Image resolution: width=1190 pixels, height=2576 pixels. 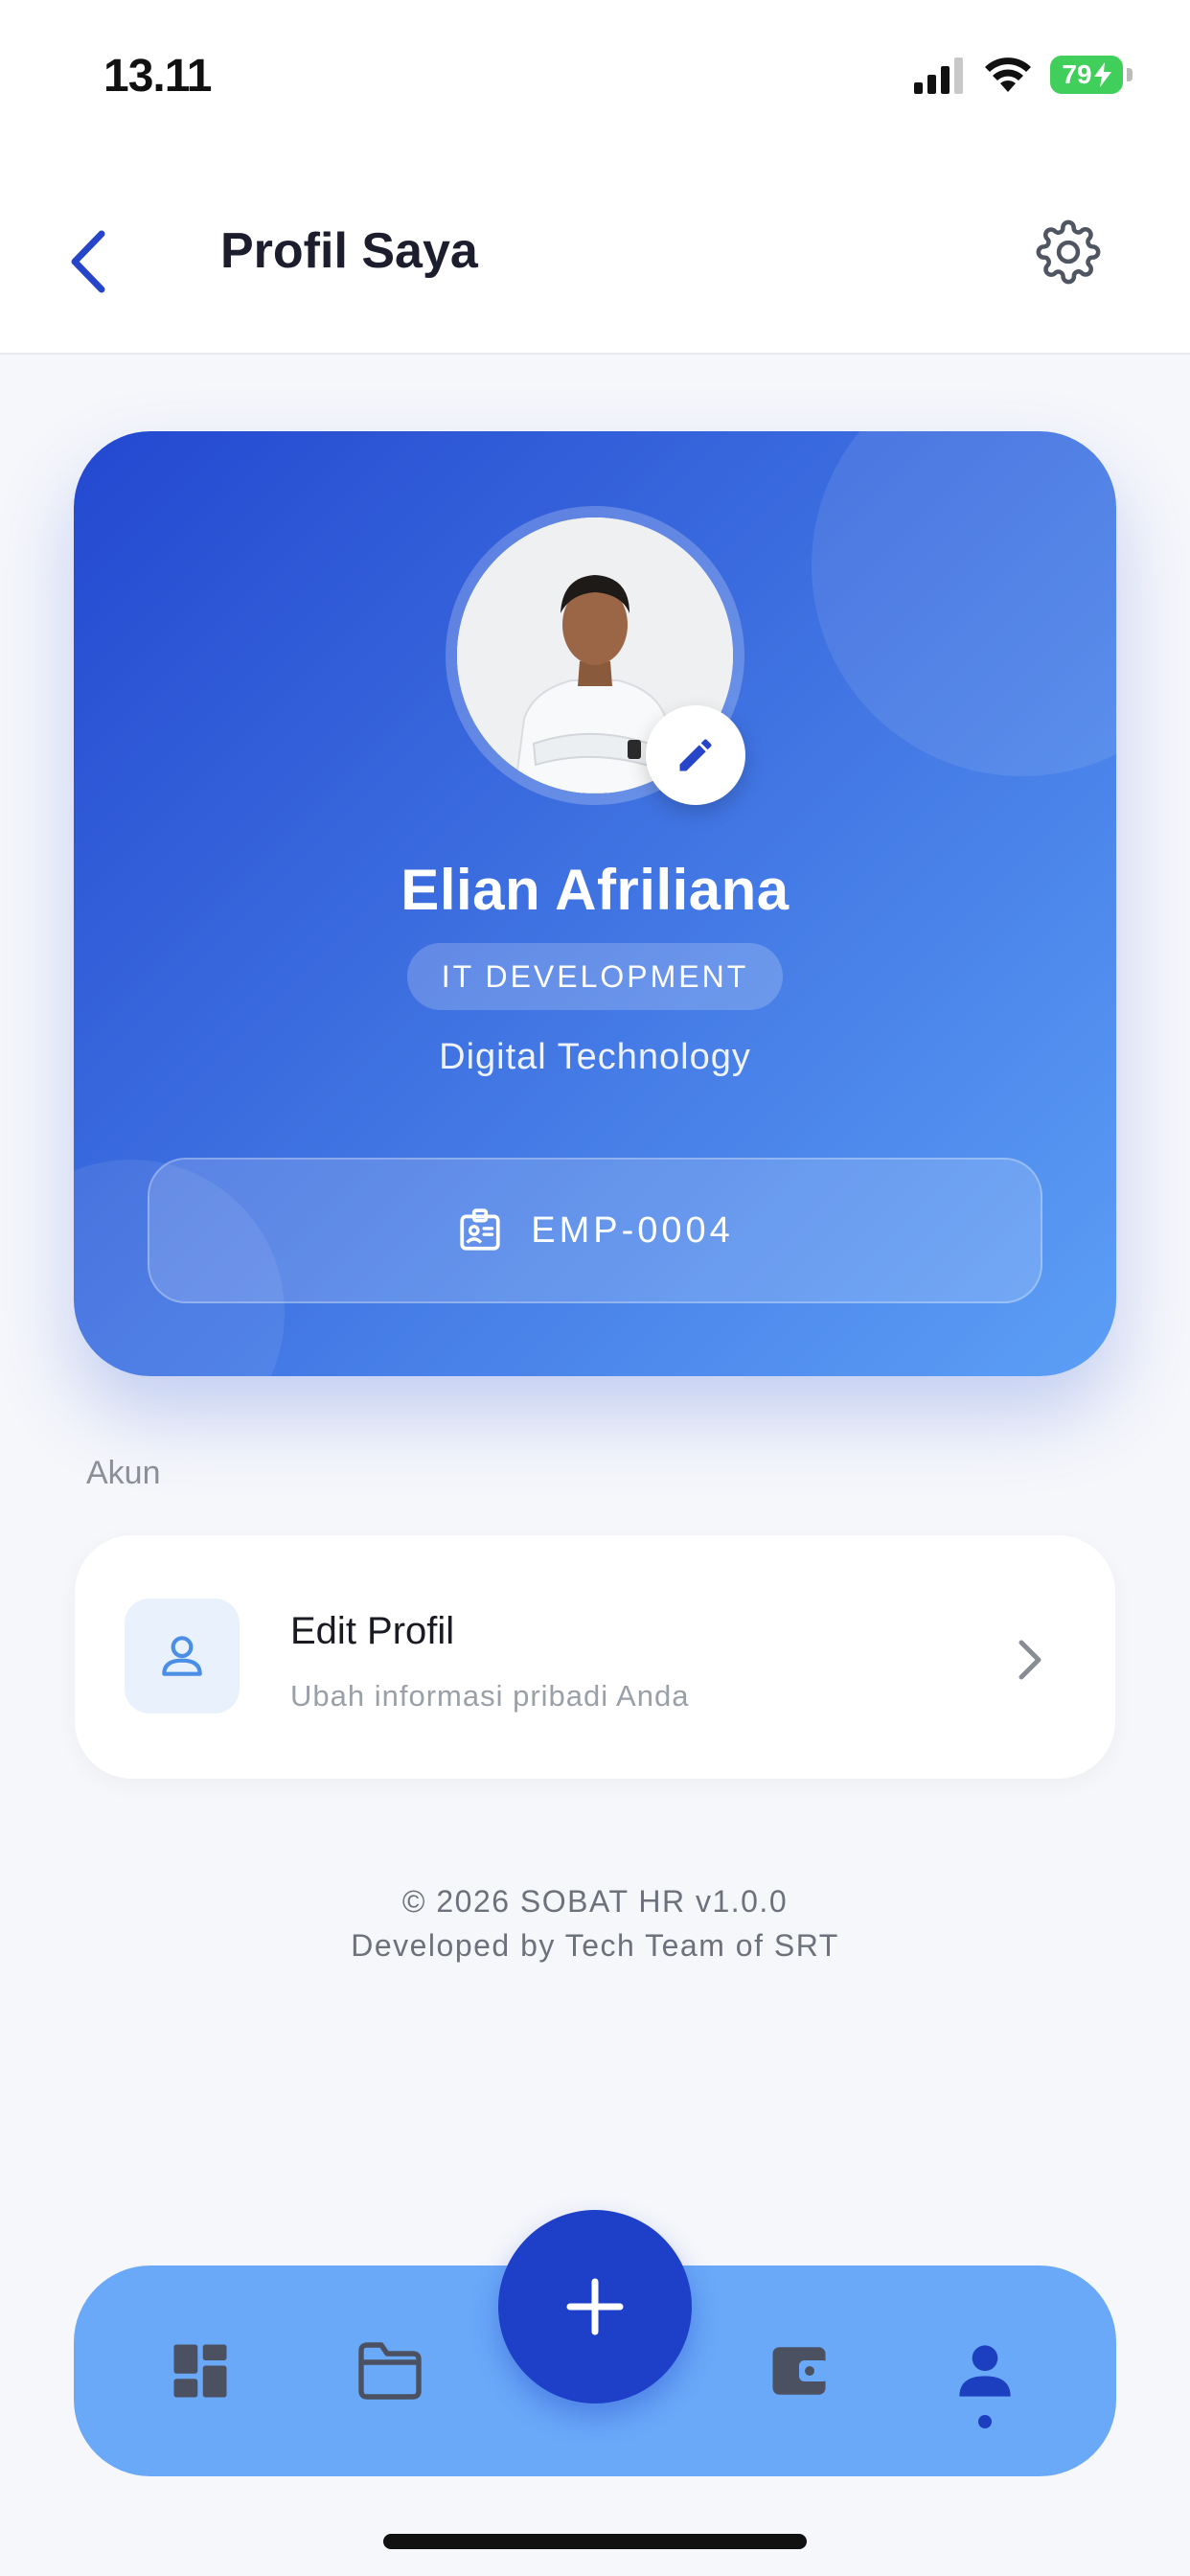 I want to click on pencil-icon, so click(x=696, y=755).